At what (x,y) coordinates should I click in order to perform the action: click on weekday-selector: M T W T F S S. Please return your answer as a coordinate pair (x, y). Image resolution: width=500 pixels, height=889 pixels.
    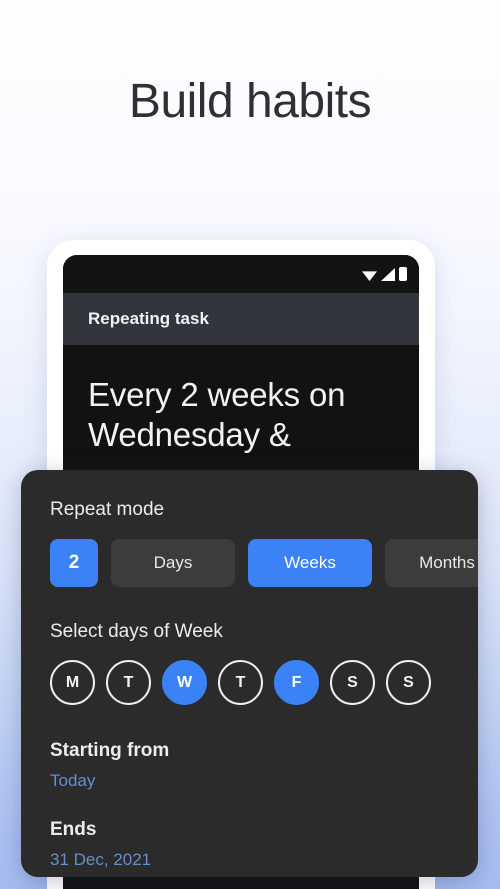
    Looking at the image, I should click on (249, 682).